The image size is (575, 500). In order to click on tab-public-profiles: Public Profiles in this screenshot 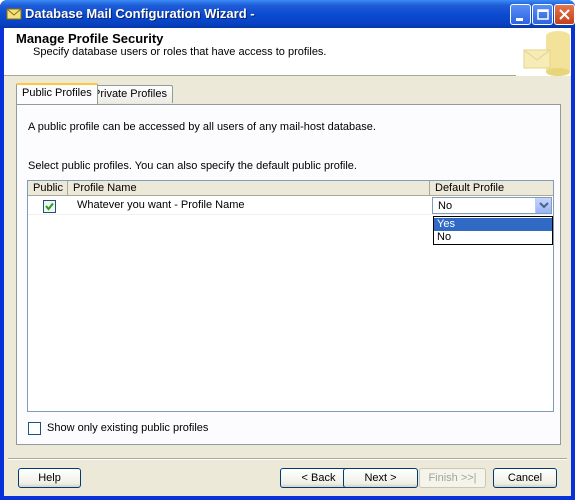, I will do `click(57, 93)`.